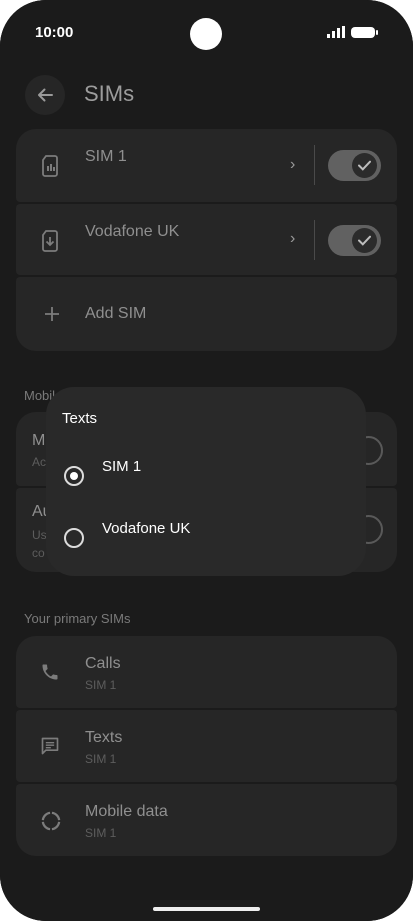 This screenshot has width=413, height=921. Describe the element at coordinates (206, 746) in the screenshot. I see `primary-row-texts: Texts SIM 1` at that location.